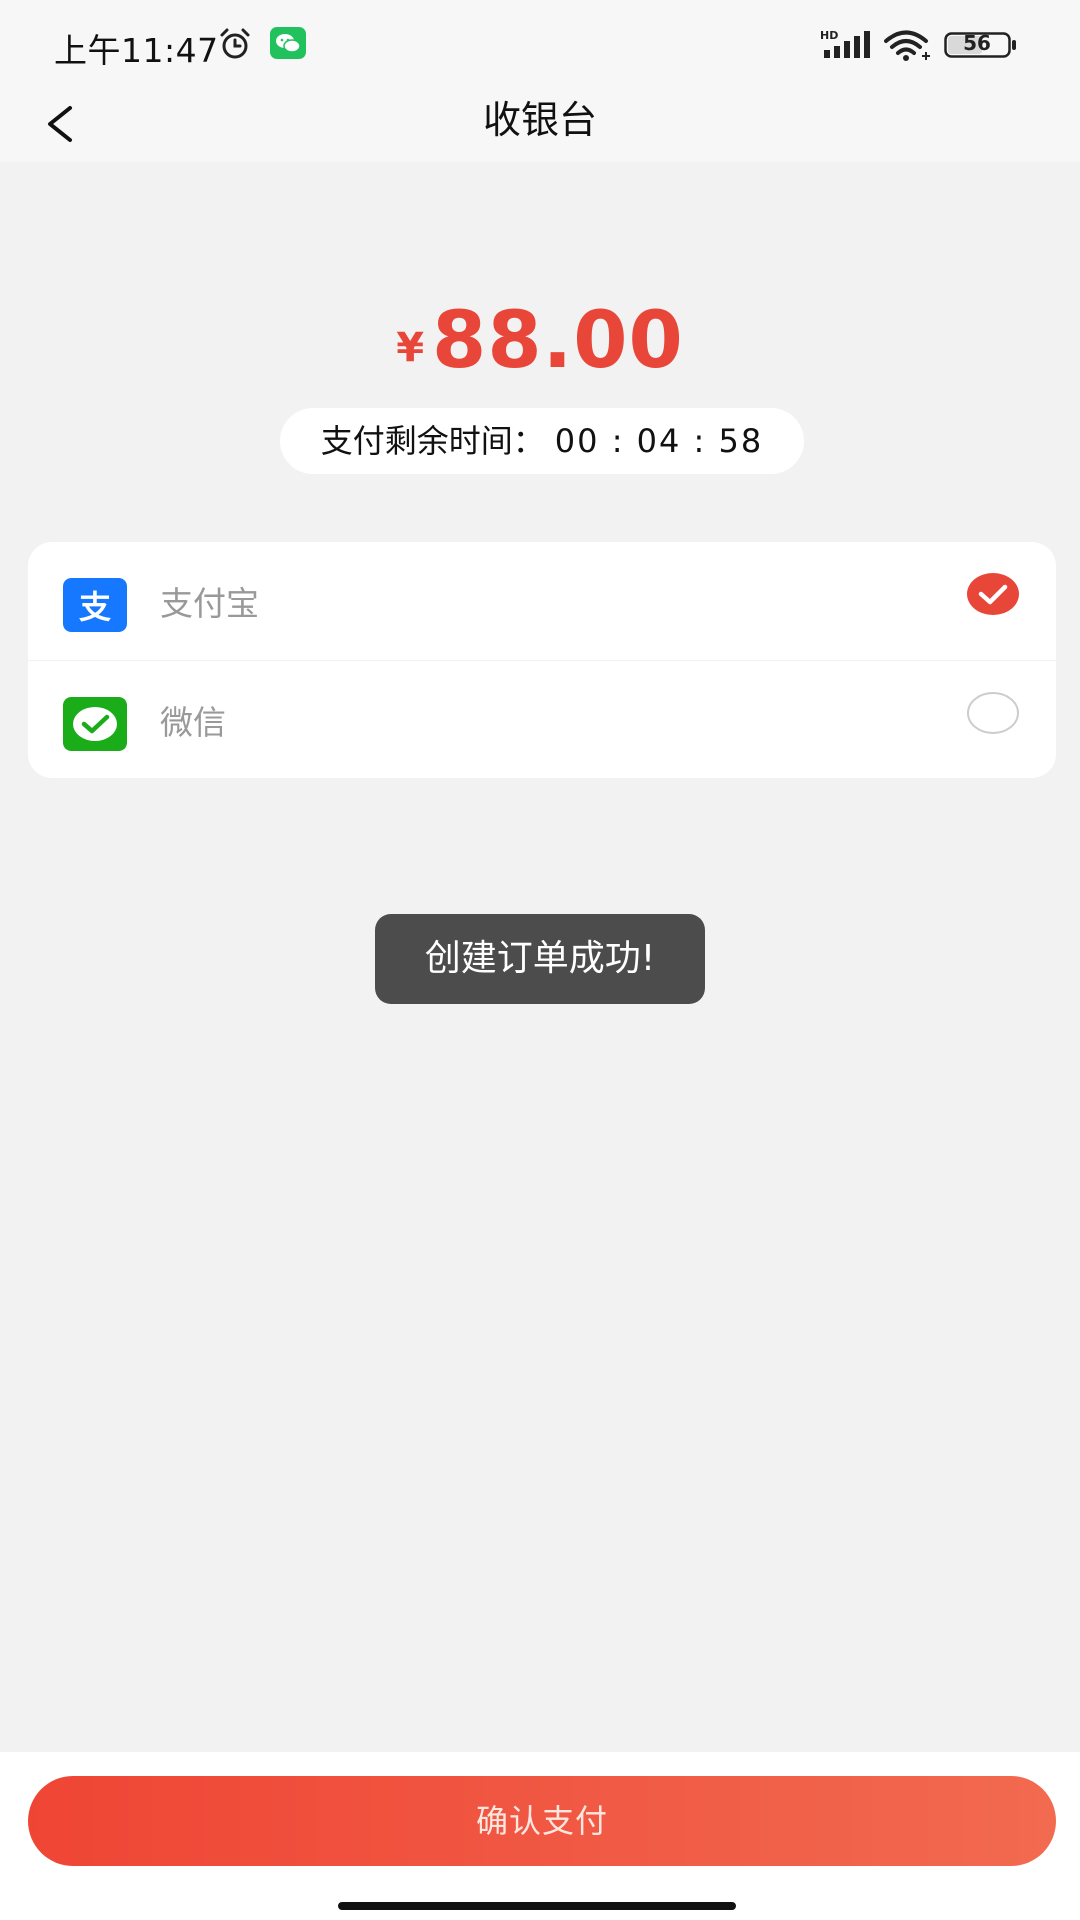 Image resolution: width=1080 pixels, height=1920 pixels. What do you see at coordinates (209, 603) in the screenshot?
I see `payment-option-label: 支付宝` at bounding box center [209, 603].